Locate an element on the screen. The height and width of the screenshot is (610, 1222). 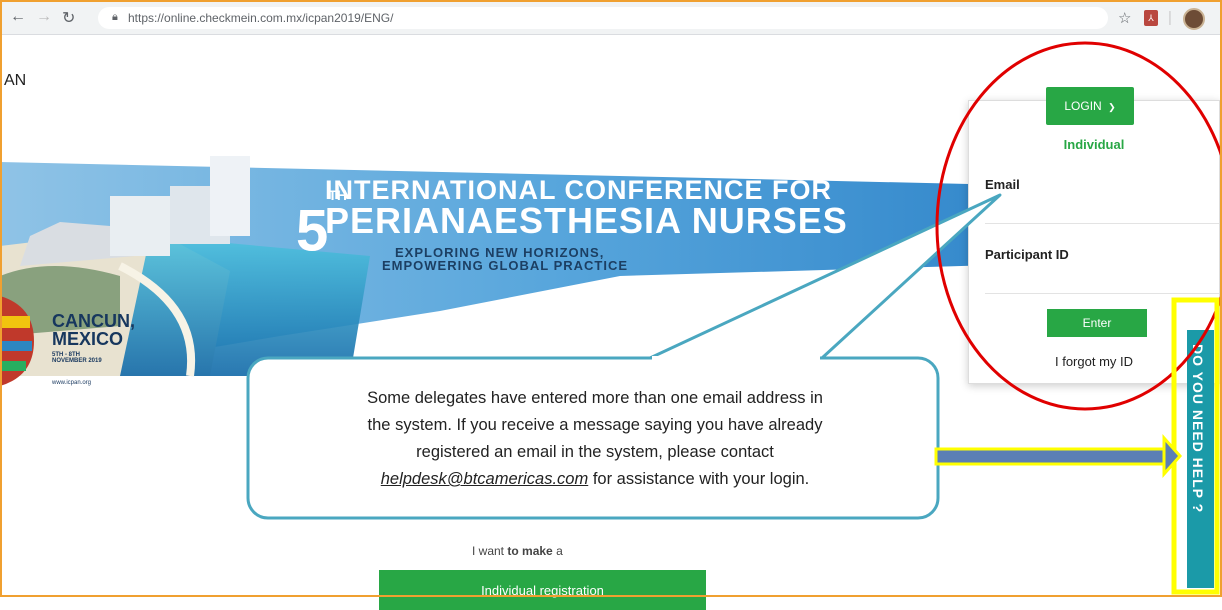
lock-icon: 🔒︎ is located at coordinates (115, 17).